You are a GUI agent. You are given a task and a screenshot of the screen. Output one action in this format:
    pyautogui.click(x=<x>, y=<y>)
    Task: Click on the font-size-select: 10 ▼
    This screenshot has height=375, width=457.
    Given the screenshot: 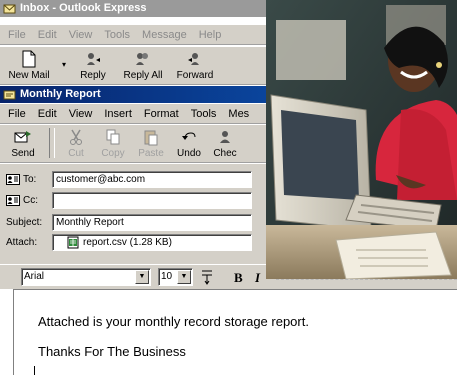 What is the action you would take?
    pyautogui.click(x=175, y=277)
    